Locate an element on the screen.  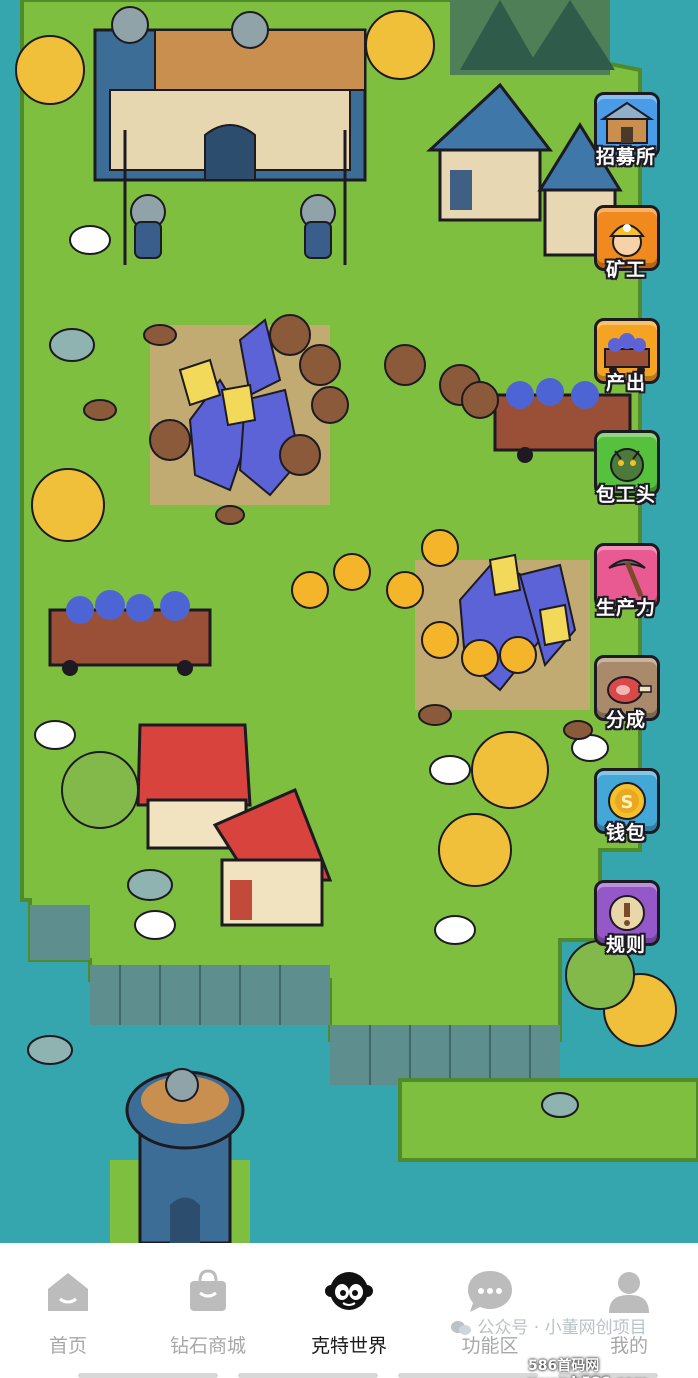
nav-item-label: 首页 is located at coordinates (67, 1346).